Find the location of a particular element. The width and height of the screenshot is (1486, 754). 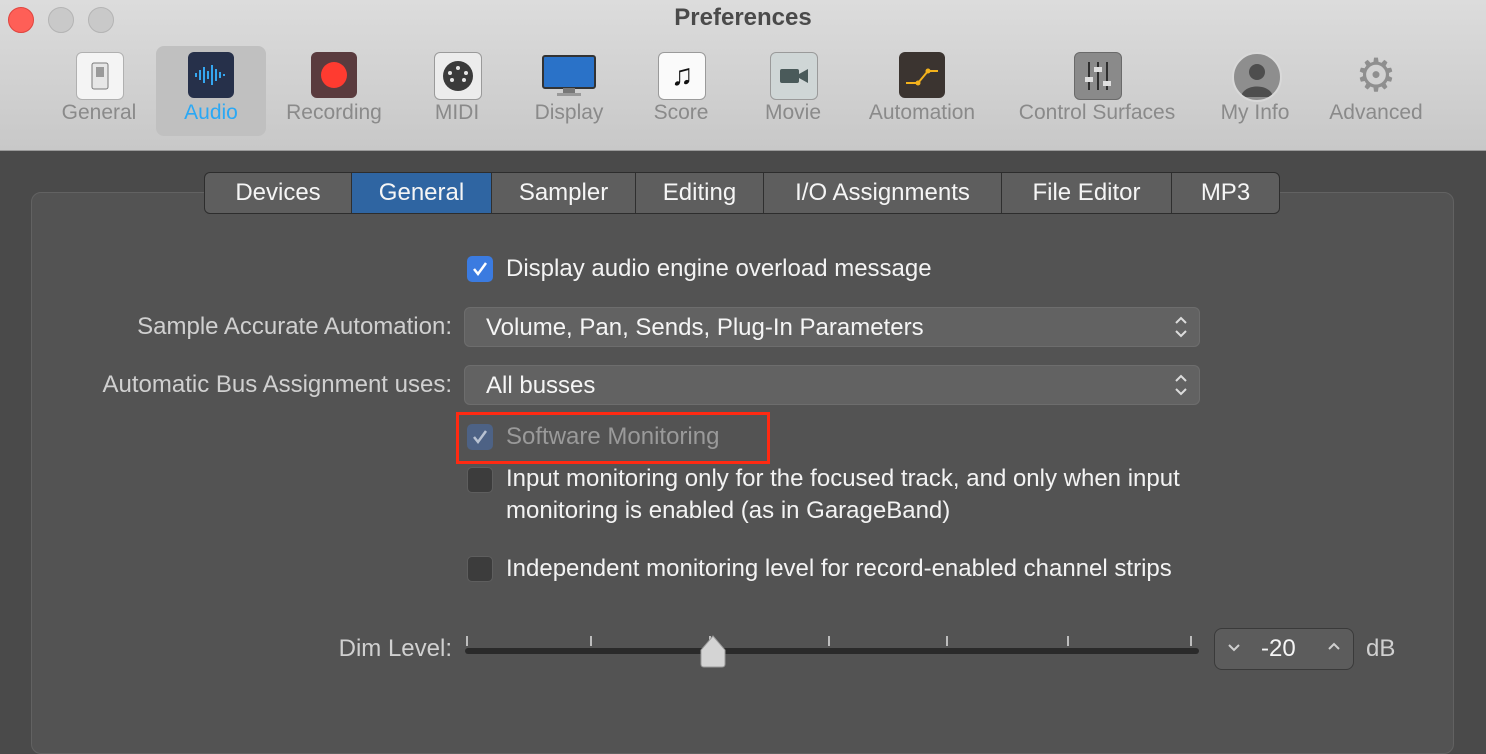

bus-assignment-label: Automatic Bus Assignment uses: is located at coordinates (277, 384).